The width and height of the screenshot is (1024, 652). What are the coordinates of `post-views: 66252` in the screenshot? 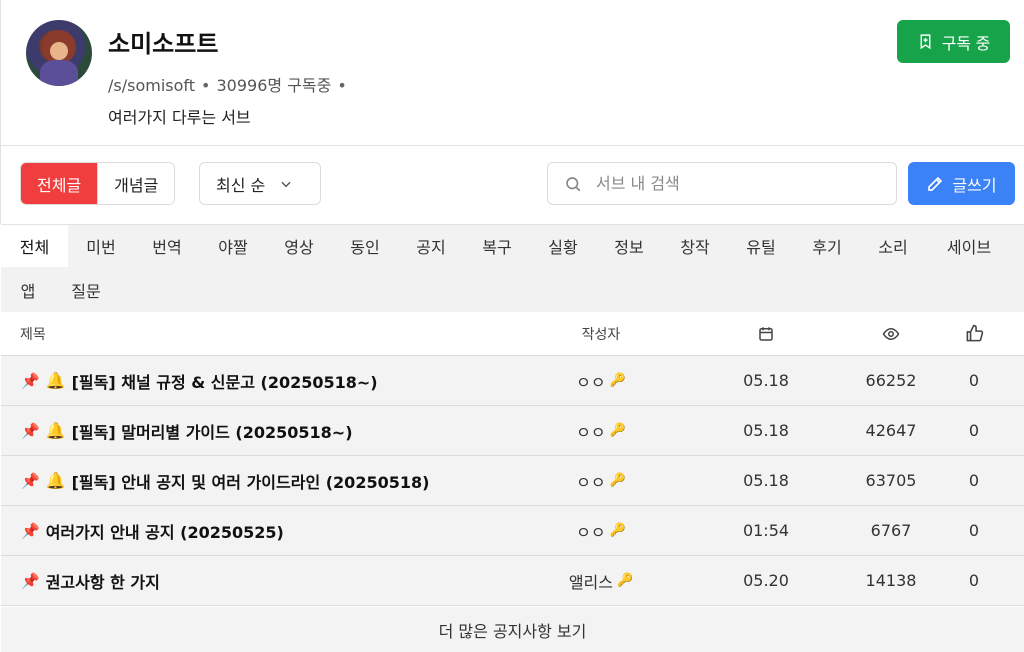 It's located at (891, 380).